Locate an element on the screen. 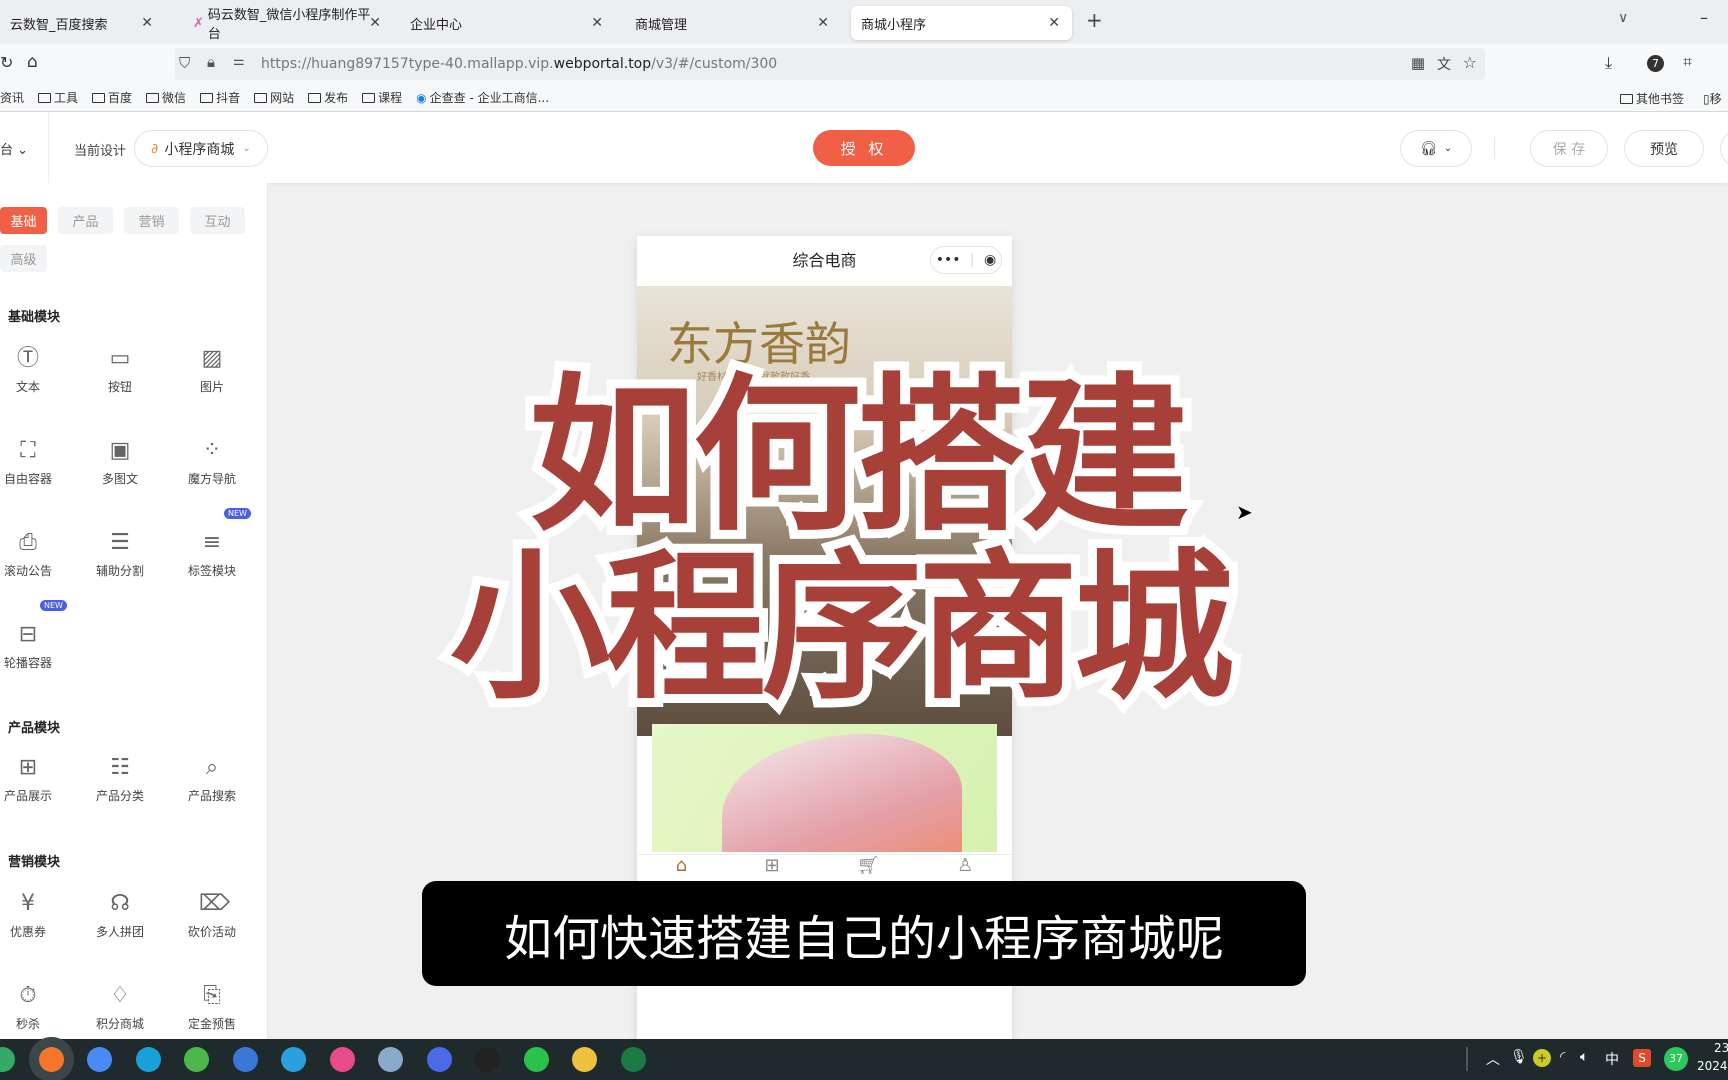 The width and height of the screenshot is (1728, 1080). module-presale: ⎘ 定金预售 is located at coordinates (212, 1007).